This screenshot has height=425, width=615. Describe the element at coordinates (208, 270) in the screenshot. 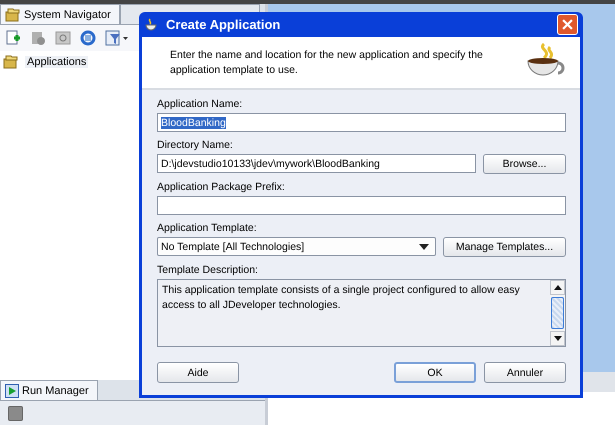

I see `field-label: Template Description:` at that location.